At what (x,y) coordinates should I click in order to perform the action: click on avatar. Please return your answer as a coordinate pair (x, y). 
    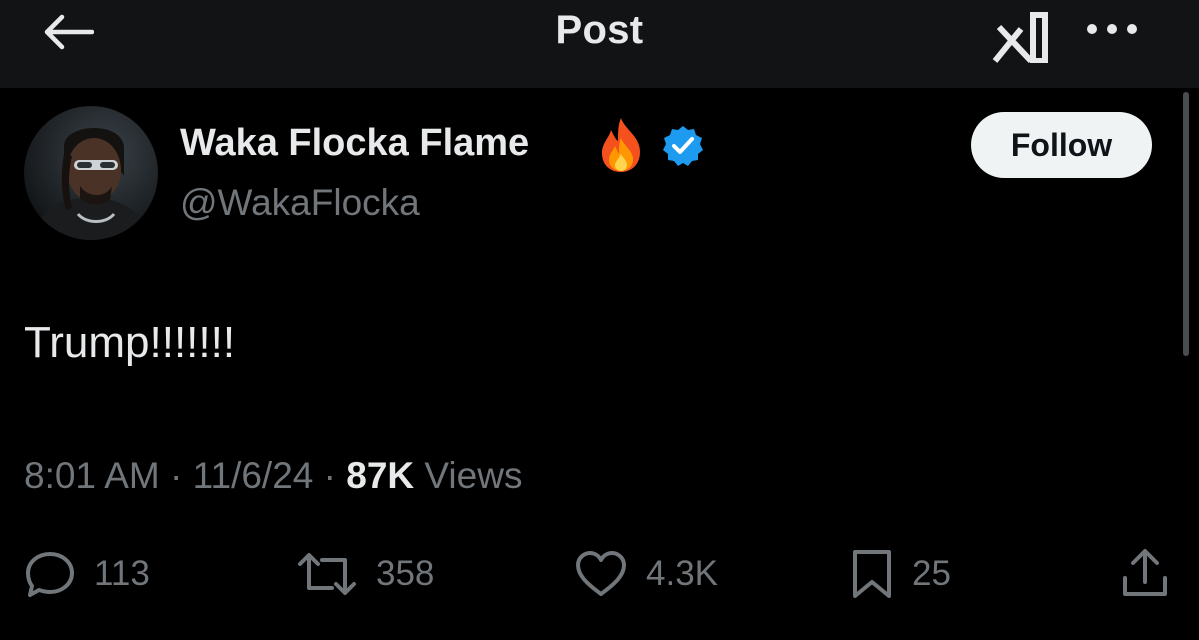
    Looking at the image, I should click on (91, 173).